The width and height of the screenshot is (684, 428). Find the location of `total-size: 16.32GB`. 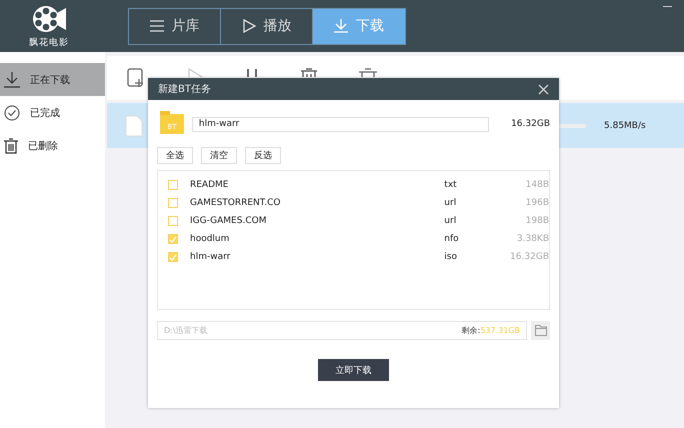

total-size: 16.32GB is located at coordinates (530, 124).